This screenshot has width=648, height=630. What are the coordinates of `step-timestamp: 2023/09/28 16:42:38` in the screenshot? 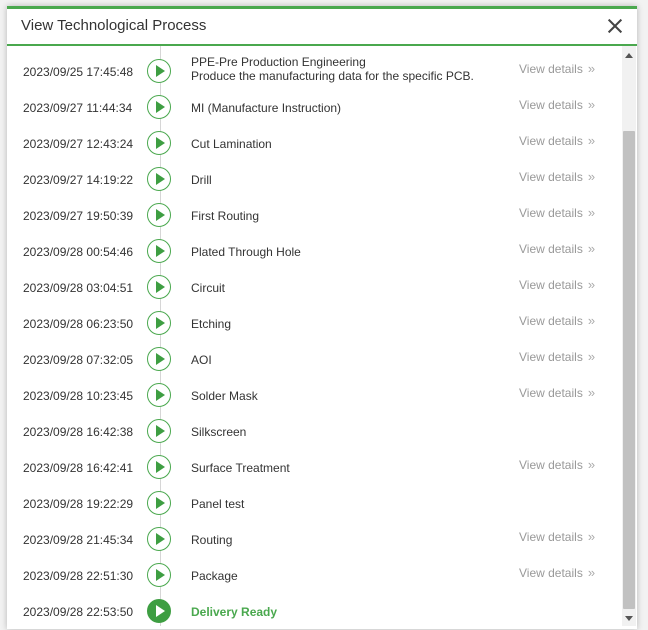 It's located at (78, 432).